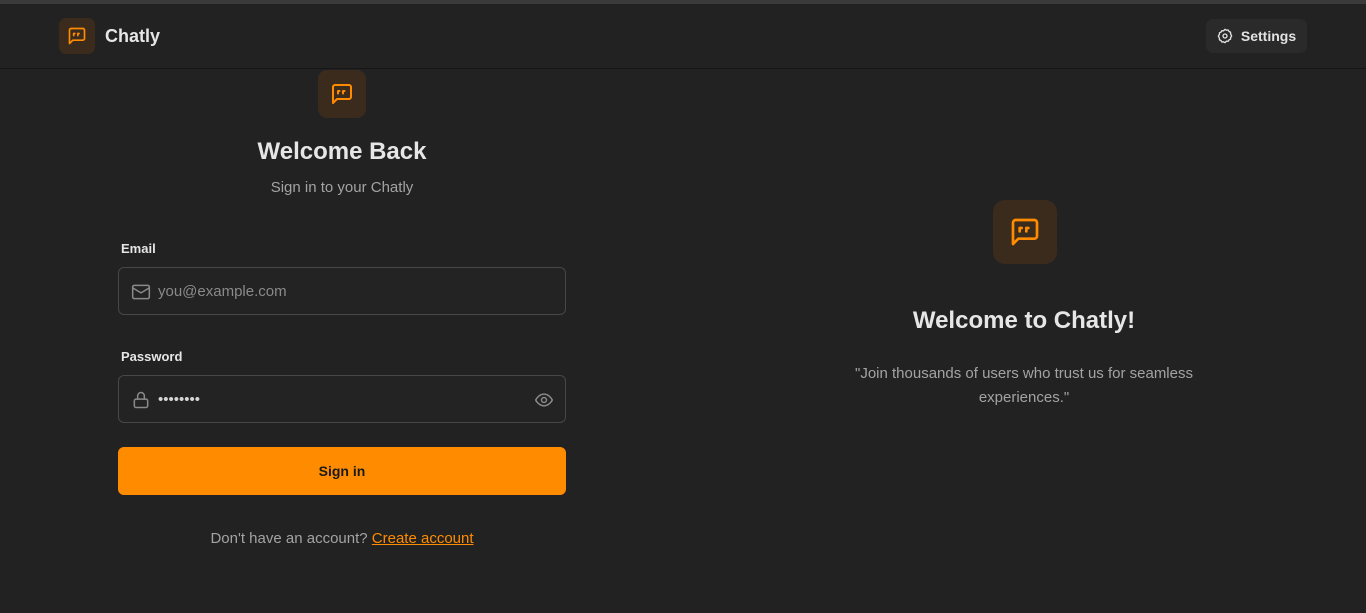 This screenshot has width=1366, height=613. Describe the element at coordinates (544, 400) in the screenshot. I see `eye-icon` at that location.